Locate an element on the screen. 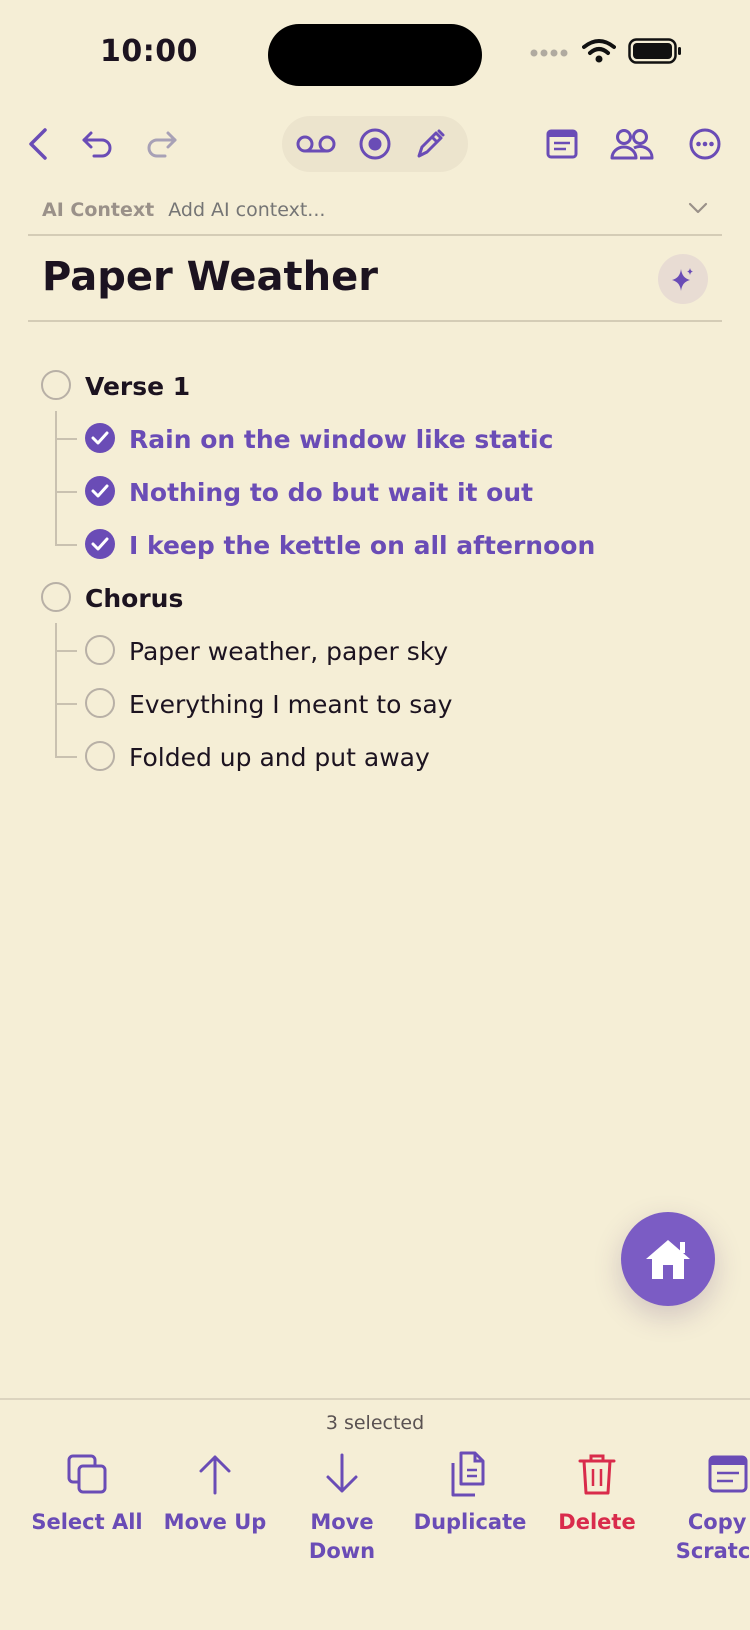 This screenshot has width=750, height=1630. title-row: Paper Weather is located at coordinates (375, 280).